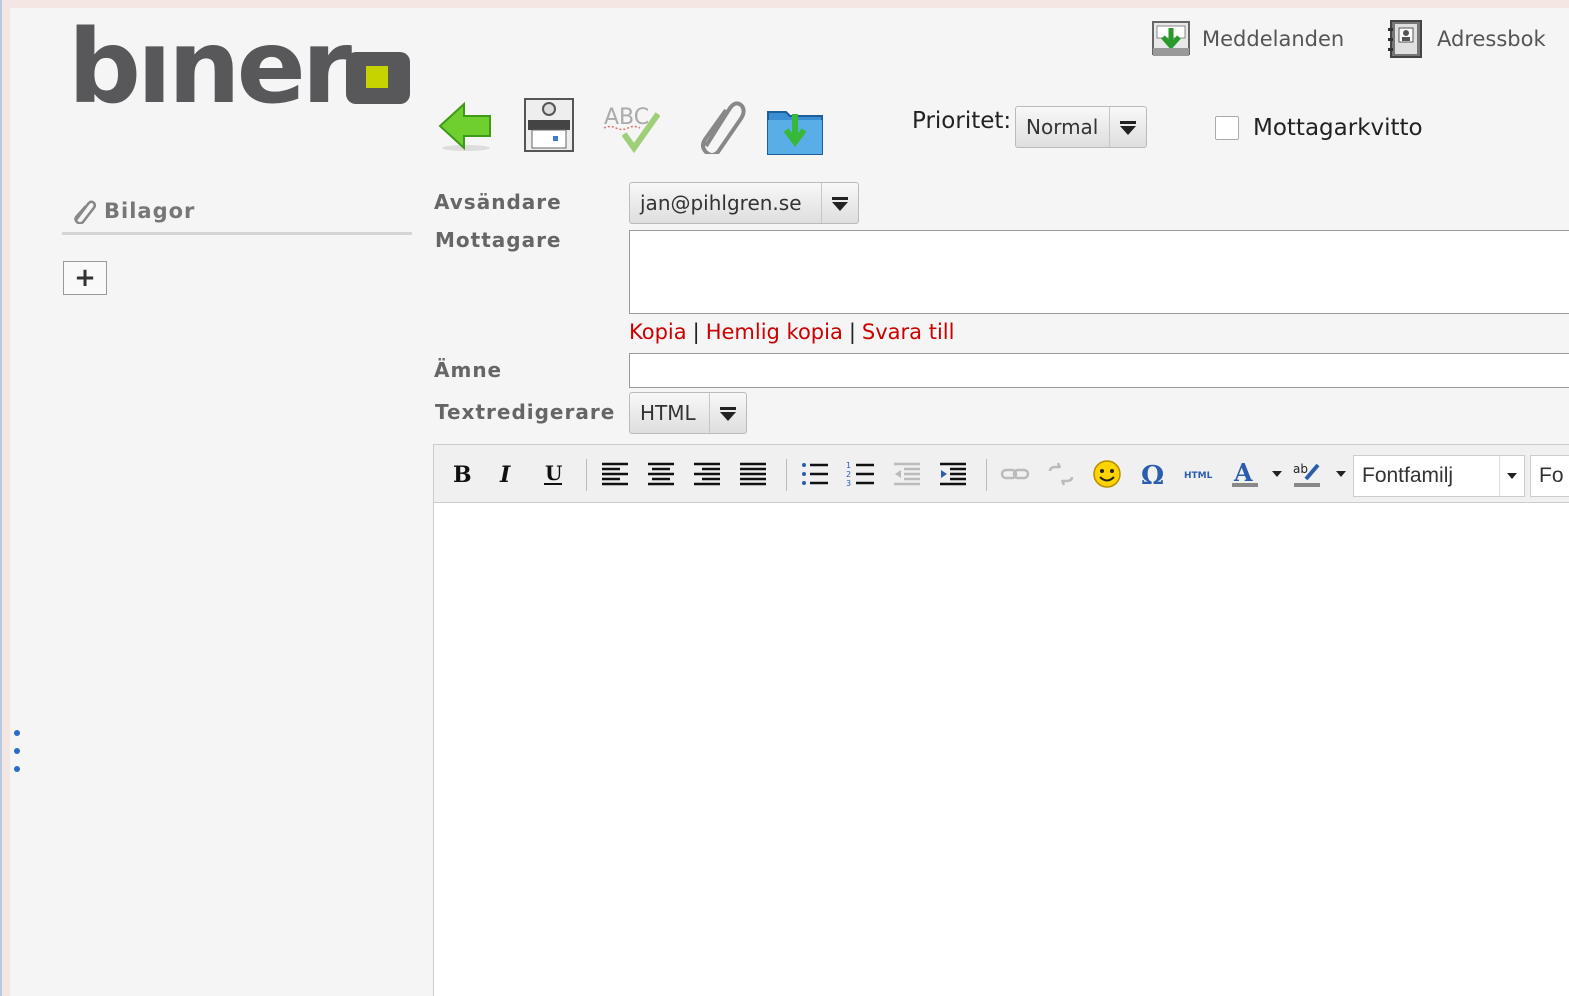 The width and height of the screenshot is (1569, 996). I want to click on priority-value: Normal, so click(1062, 127).